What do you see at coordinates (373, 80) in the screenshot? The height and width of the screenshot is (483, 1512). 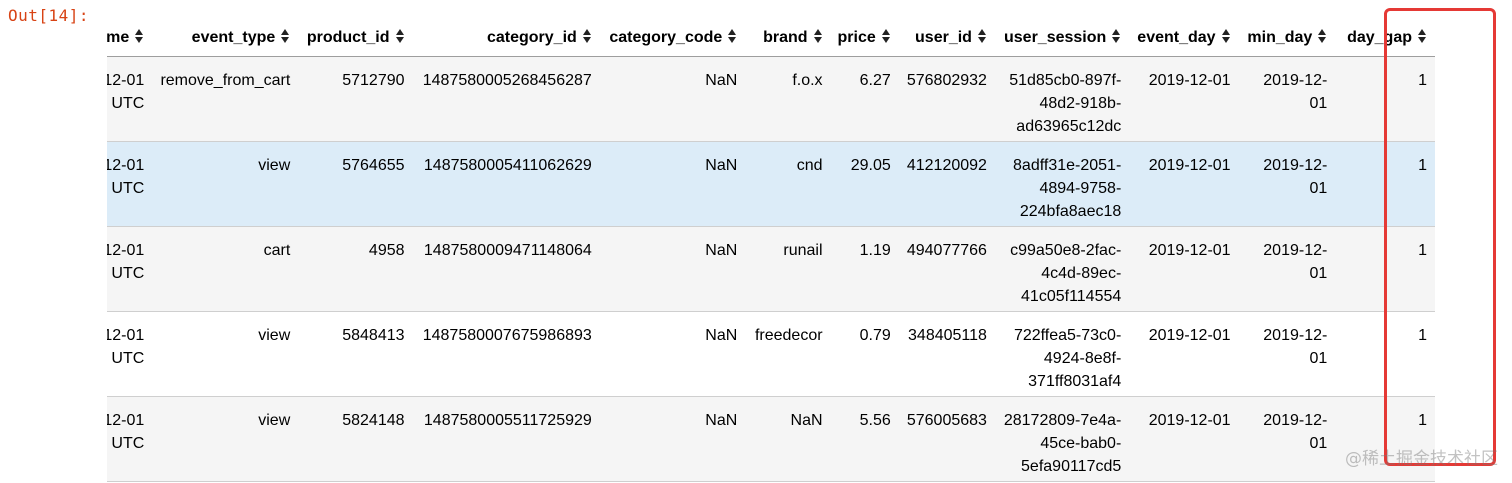 I see `cell-product-id: 5712790` at bounding box center [373, 80].